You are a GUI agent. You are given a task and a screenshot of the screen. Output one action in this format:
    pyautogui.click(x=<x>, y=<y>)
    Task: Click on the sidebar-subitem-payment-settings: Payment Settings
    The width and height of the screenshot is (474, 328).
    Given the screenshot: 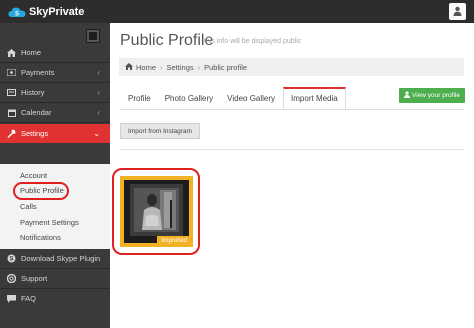 What is the action you would take?
    pyautogui.click(x=49, y=222)
    